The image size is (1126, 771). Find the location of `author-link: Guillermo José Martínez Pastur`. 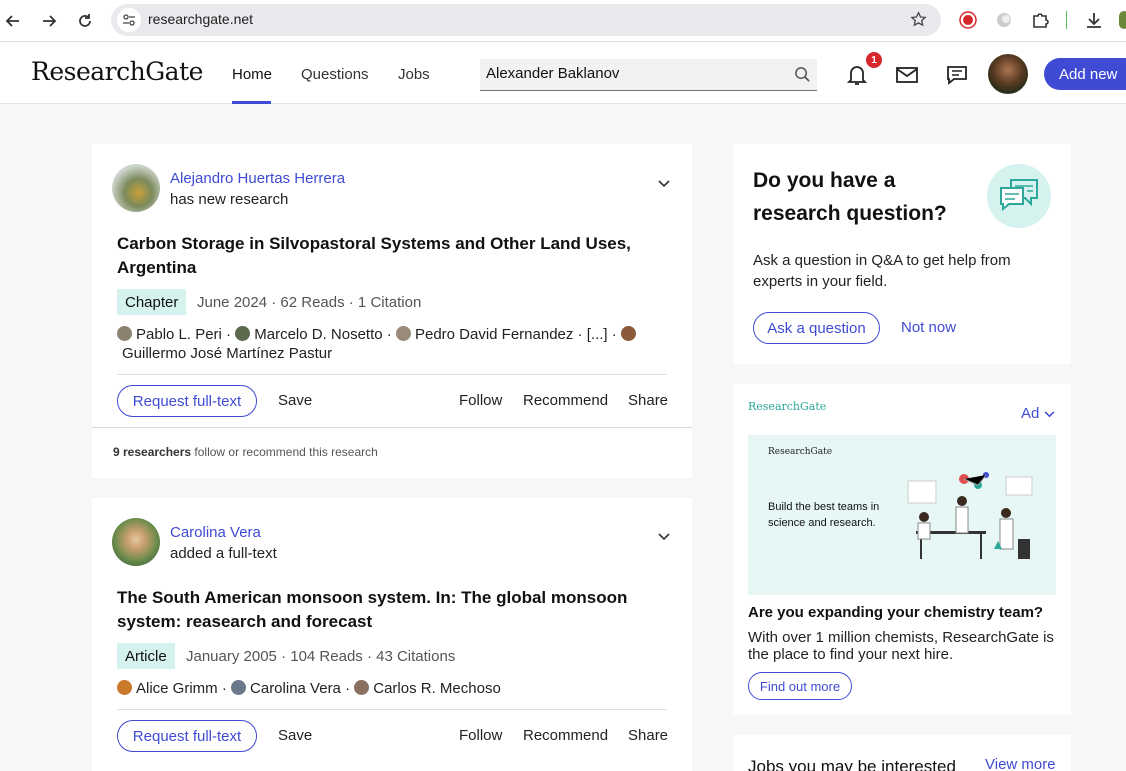

author-link: Guillermo José Martínez Pastur is located at coordinates (397, 353).